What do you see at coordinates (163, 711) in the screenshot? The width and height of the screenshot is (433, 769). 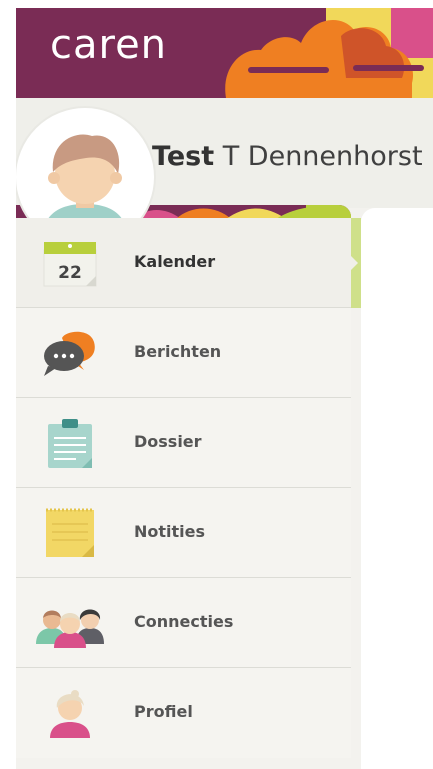 I see `sidebar-item-label: Profiel` at bounding box center [163, 711].